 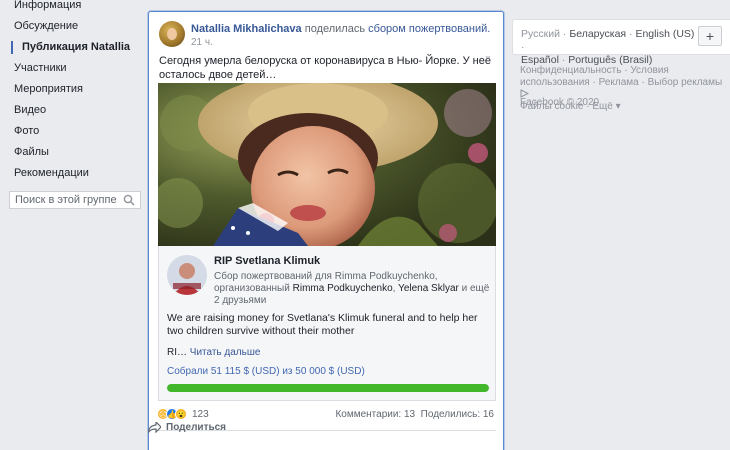 I want to click on comments-count: Комментарии: 13, so click(x=375, y=414).